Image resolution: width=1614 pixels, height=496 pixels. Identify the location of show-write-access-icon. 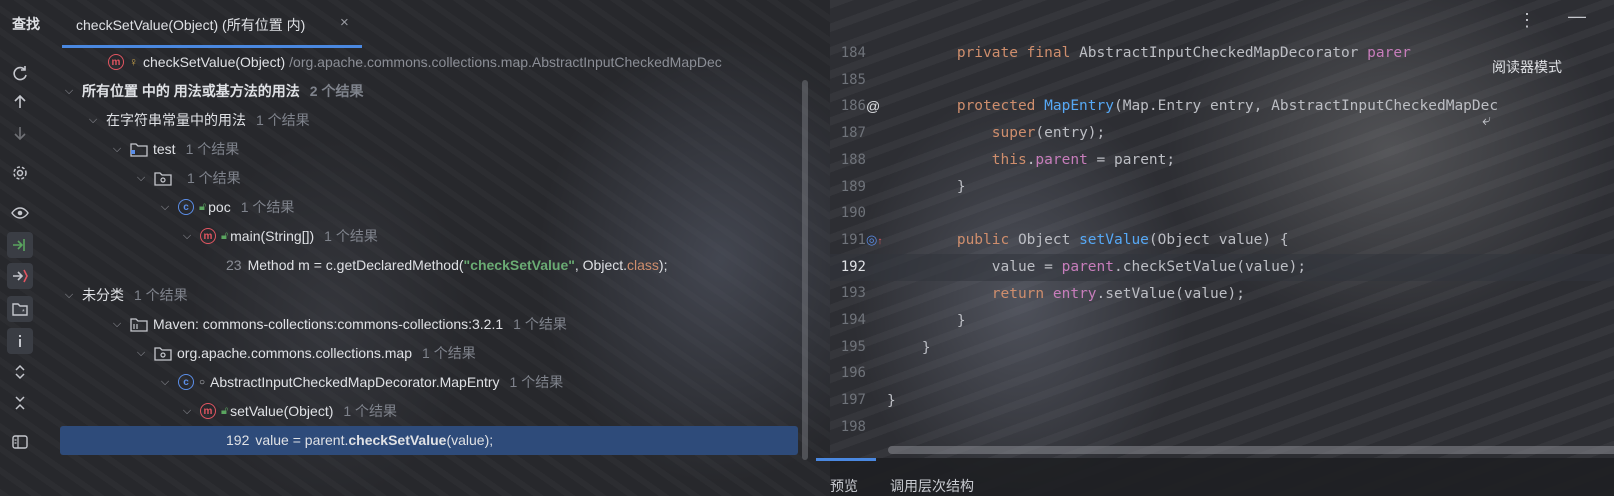
(20, 276).